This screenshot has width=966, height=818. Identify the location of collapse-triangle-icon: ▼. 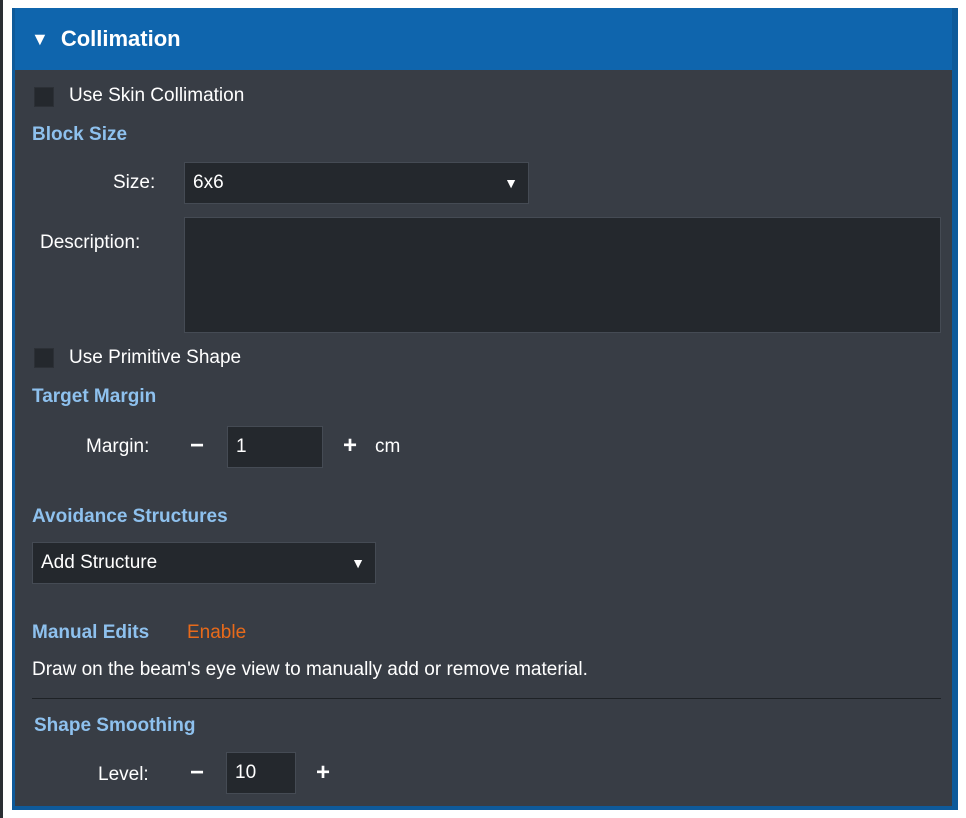
(40, 39).